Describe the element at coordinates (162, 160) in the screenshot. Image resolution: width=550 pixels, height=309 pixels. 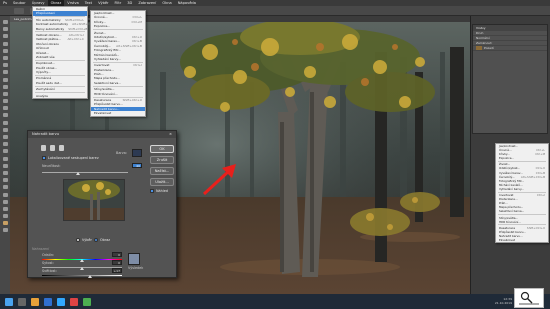
I see `cancel-button: Zrušit` at that location.